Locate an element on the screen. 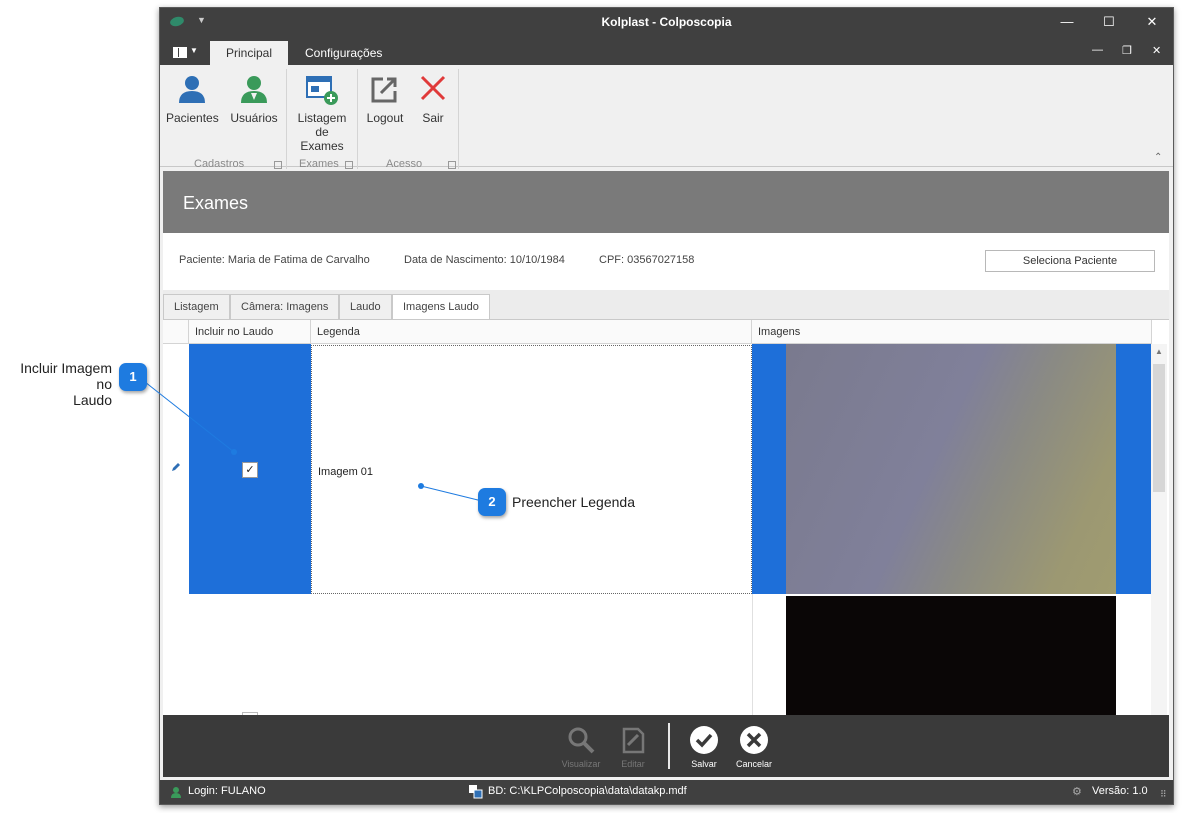 The width and height of the screenshot is (1182, 813). callout-text-1-line2: Laudo is located at coordinates (92, 400).